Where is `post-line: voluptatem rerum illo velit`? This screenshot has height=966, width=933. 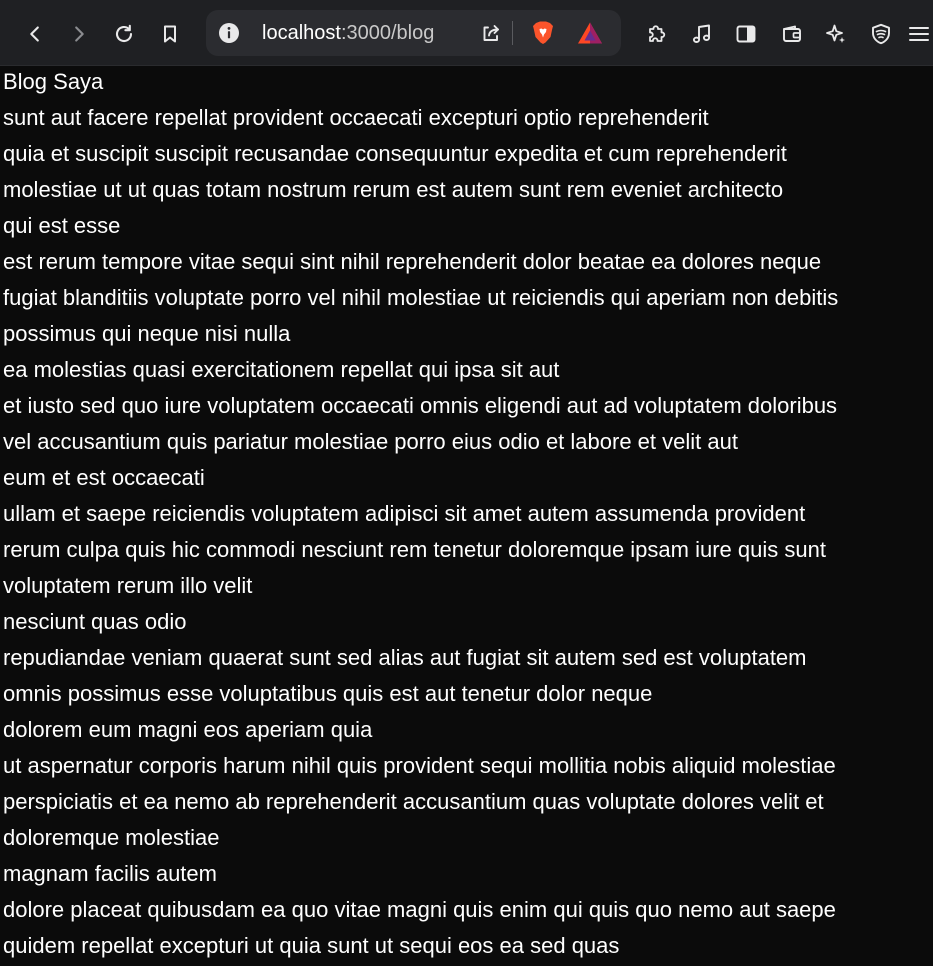
post-line: voluptatem rerum illo velit is located at coordinates (128, 585).